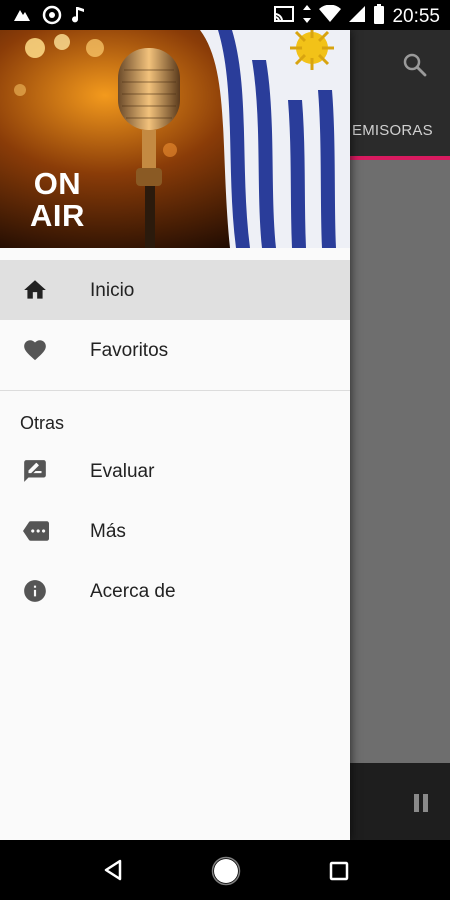  Describe the element at coordinates (52, 17) in the screenshot. I see `camera-aperture-icon` at that location.